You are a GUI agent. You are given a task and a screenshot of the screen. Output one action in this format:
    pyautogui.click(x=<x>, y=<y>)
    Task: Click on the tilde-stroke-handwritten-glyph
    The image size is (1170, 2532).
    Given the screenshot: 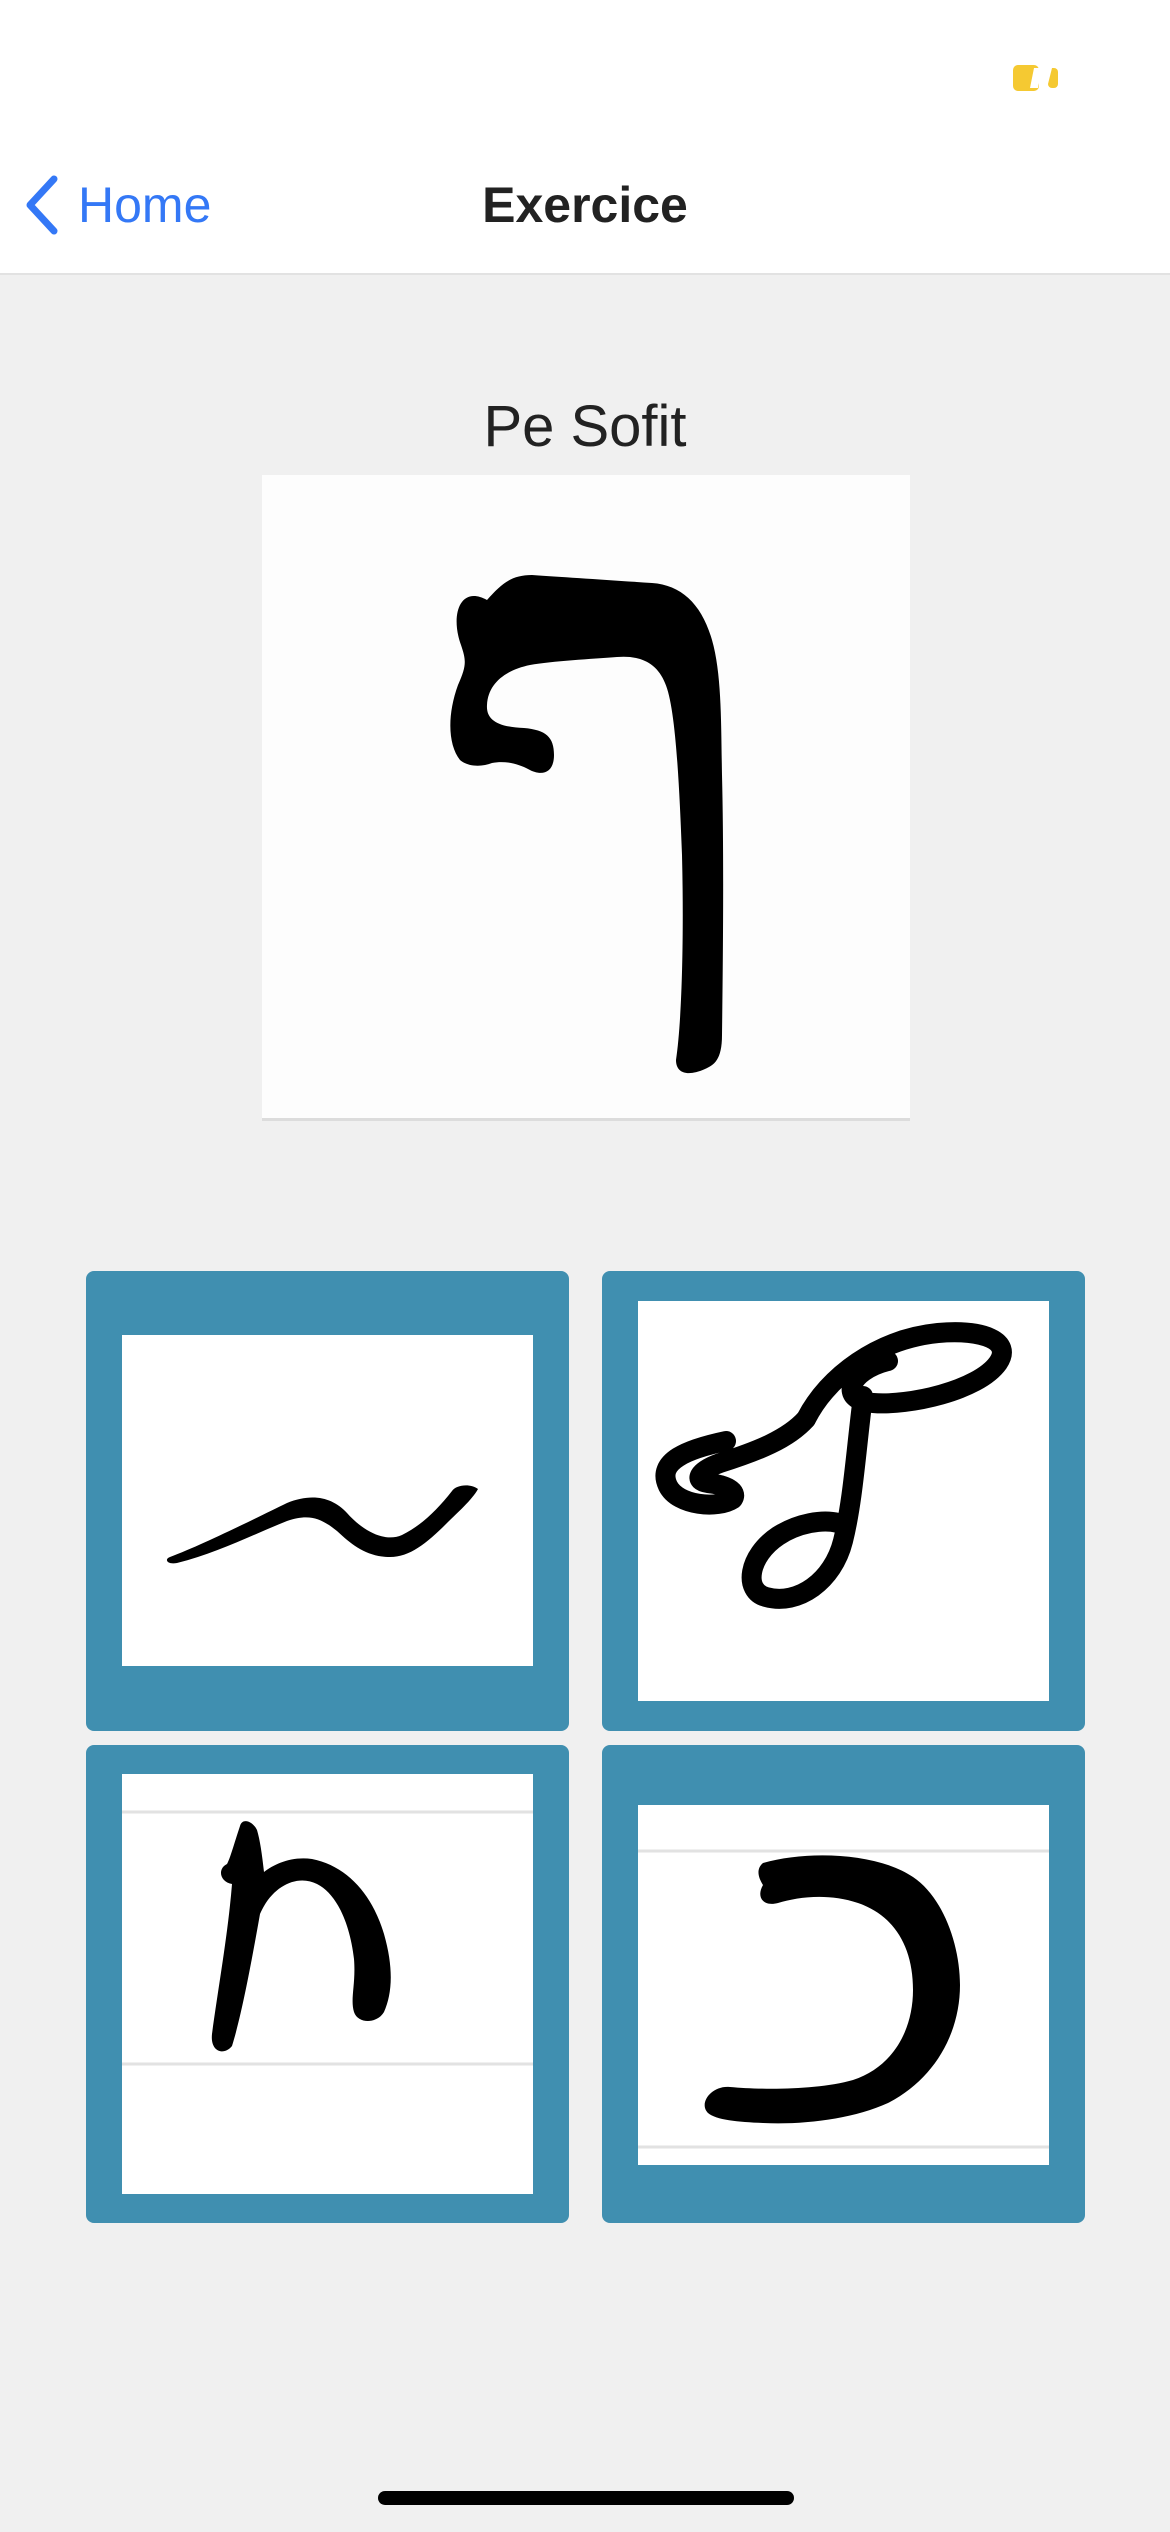 What is the action you would take?
    pyautogui.click(x=322, y=1524)
    